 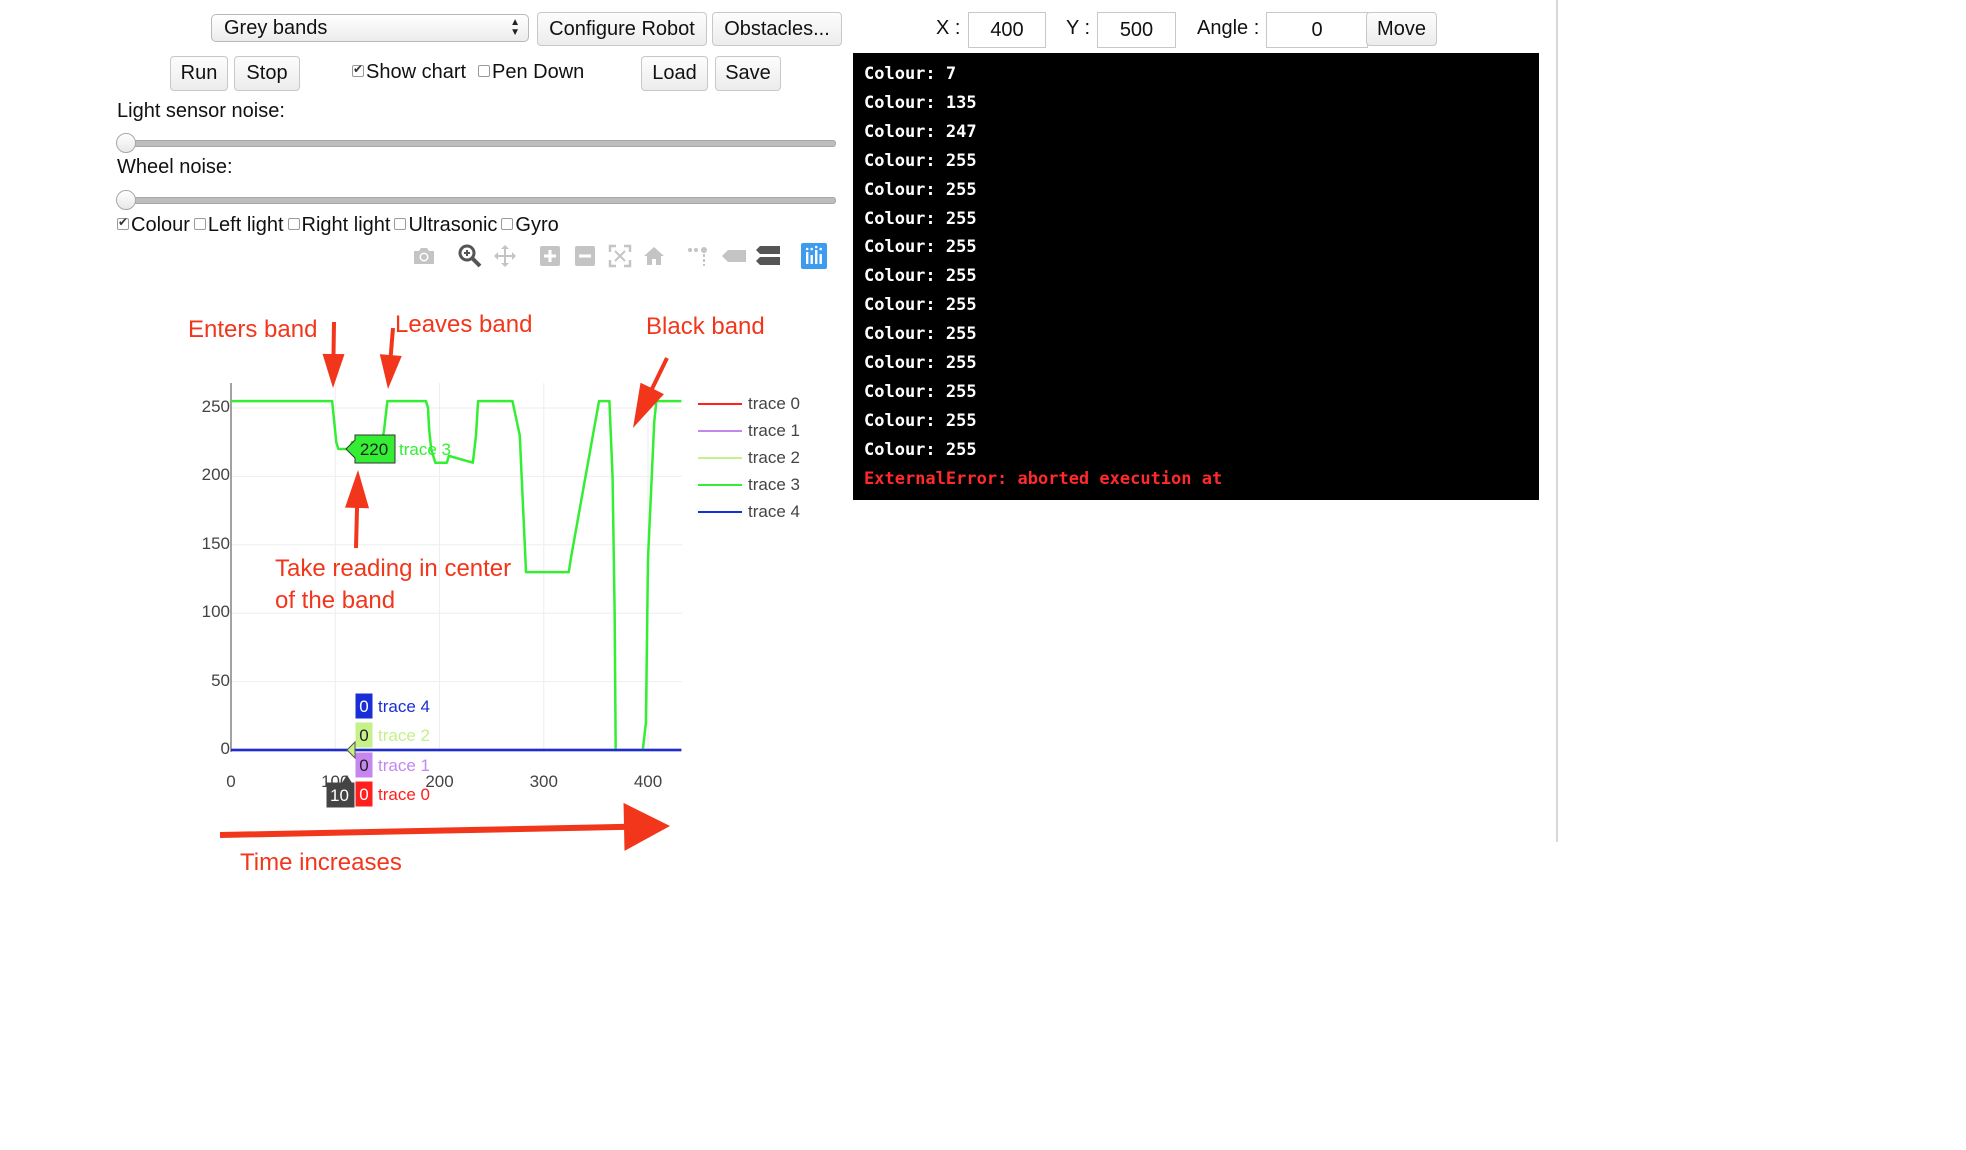 I want to click on x-tick-label: 400, so click(x=648, y=781).